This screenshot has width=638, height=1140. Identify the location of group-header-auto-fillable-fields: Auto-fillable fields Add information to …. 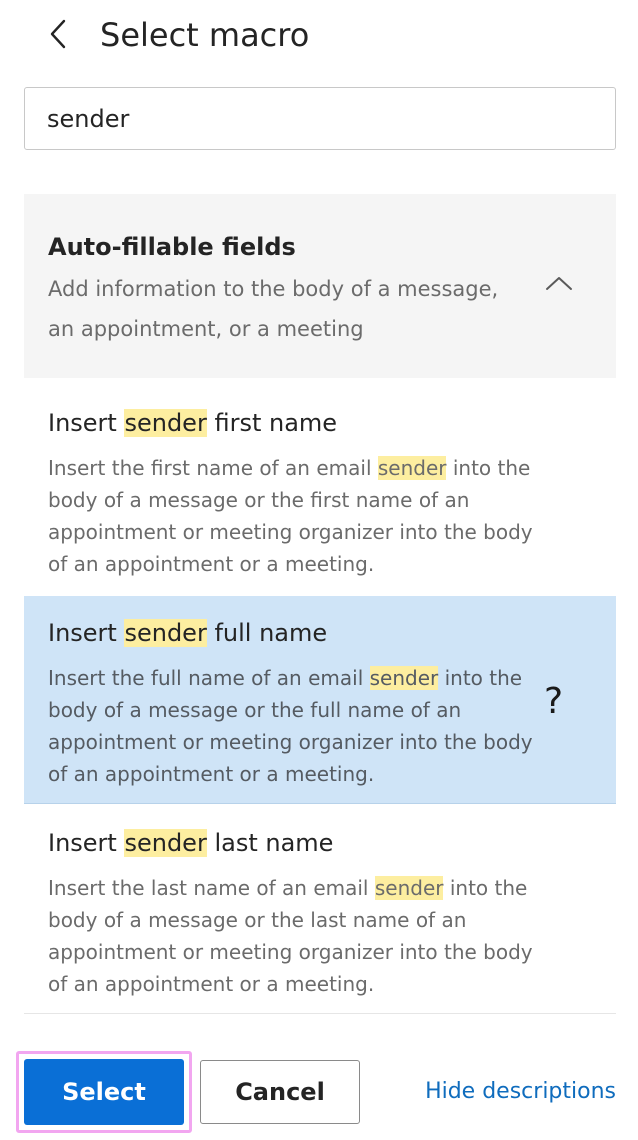
(320, 286).